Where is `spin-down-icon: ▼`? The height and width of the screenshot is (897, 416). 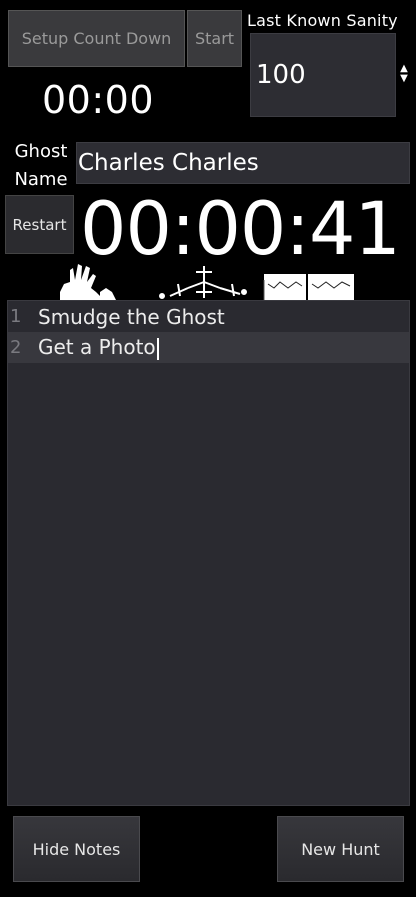 spin-down-icon: ▼ is located at coordinates (404, 79).